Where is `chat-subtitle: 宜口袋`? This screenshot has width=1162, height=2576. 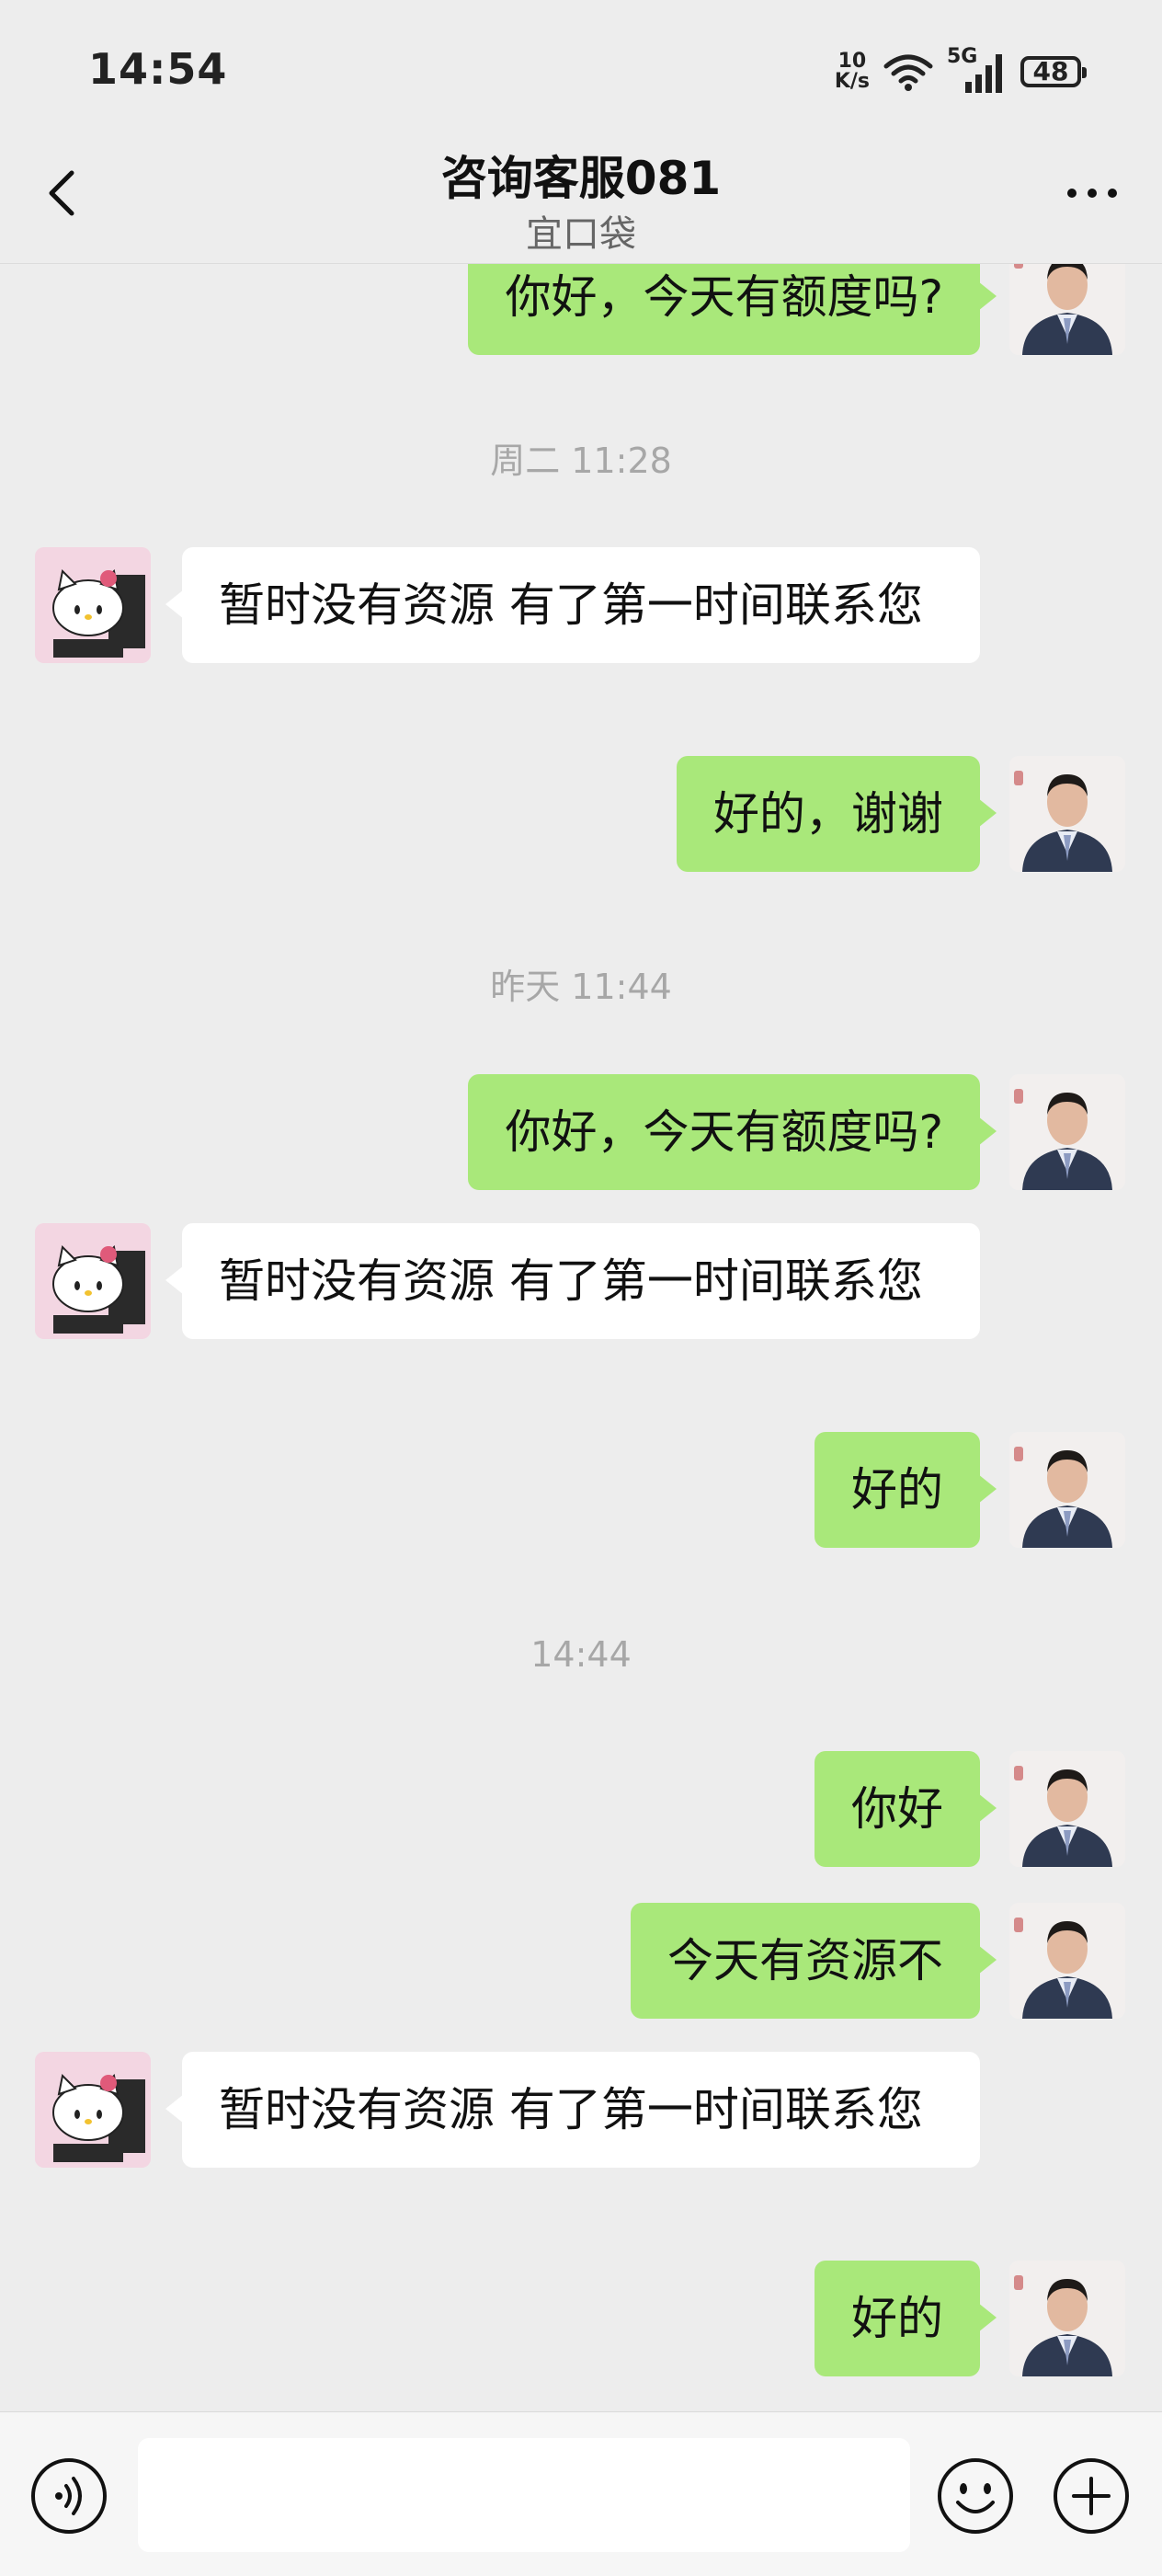
chat-subtitle: 宜口袋 is located at coordinates (581, 234).